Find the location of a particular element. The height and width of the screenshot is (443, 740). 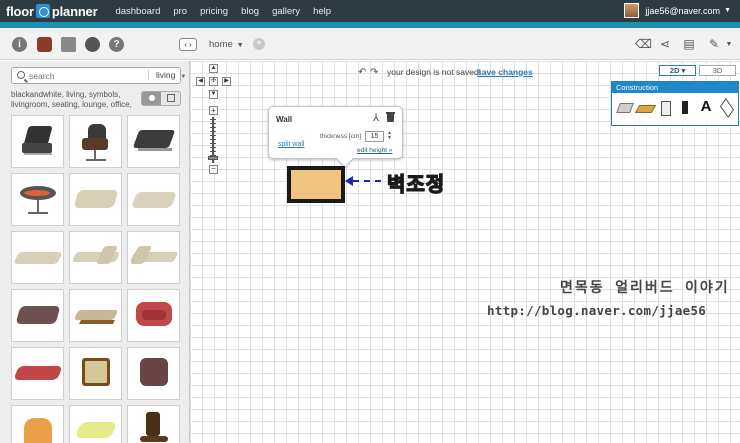

construction-tools: A is located at coordinates (675, 104).